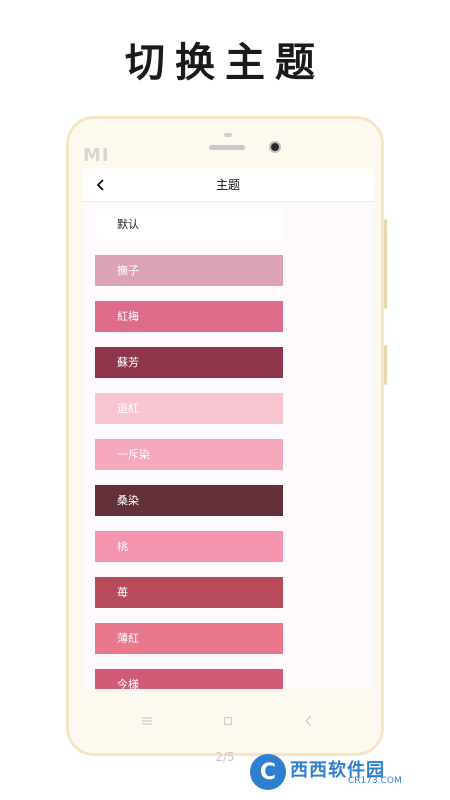  What do you see at coordinates (189, 638) in the screenshot?
I see `theme-item: 薄紅` at bounding box center [189, 638].